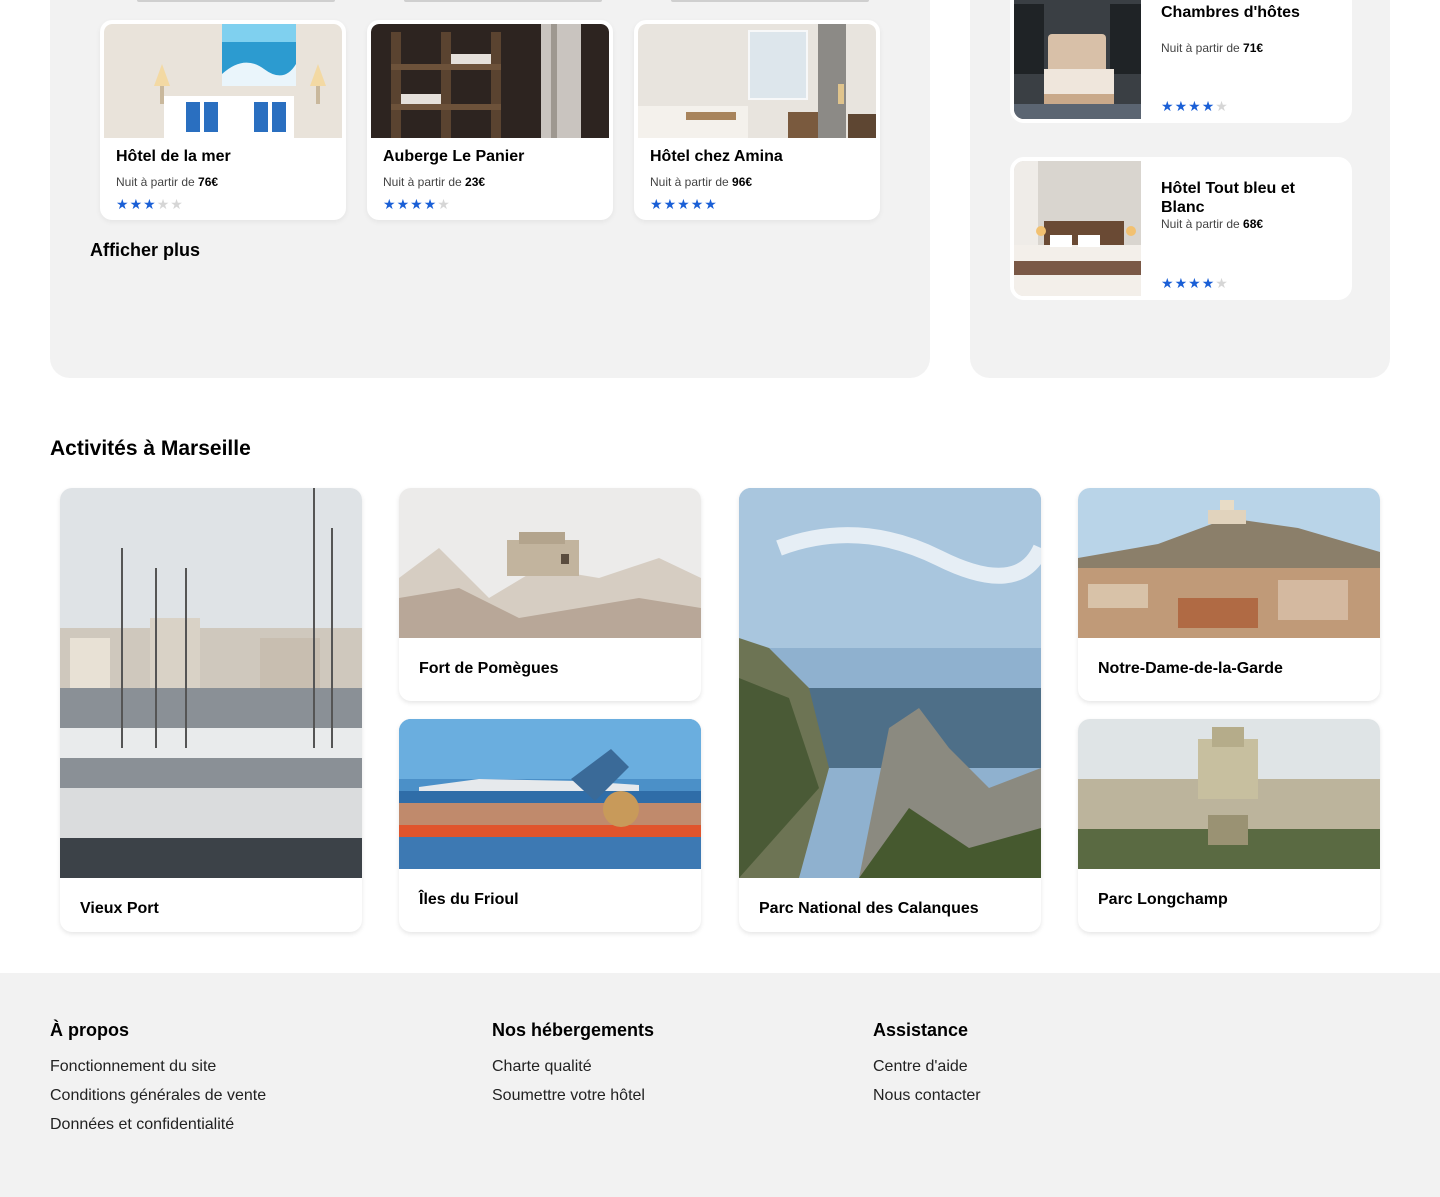 The width and height of the screenshot is (1440, 1197). I want to click on activity-card: Îles du Frioul, so click(550, 825).